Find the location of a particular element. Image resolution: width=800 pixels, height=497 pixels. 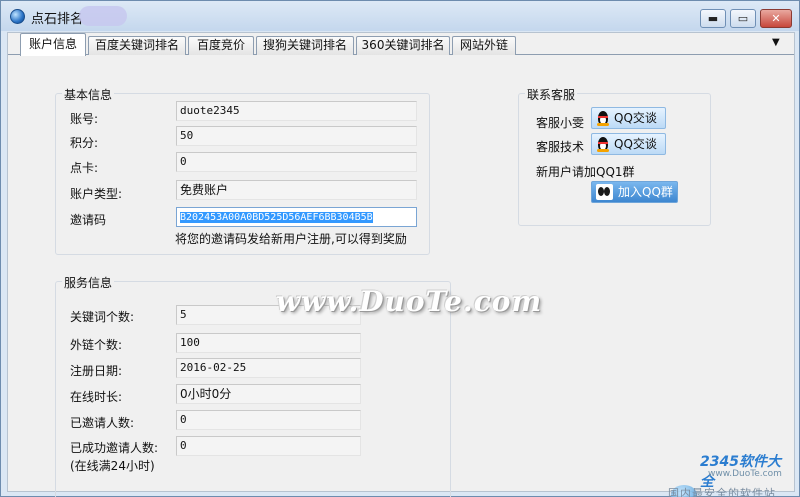

links-count-label: 外链个数: is located at coordinates (96, 345).